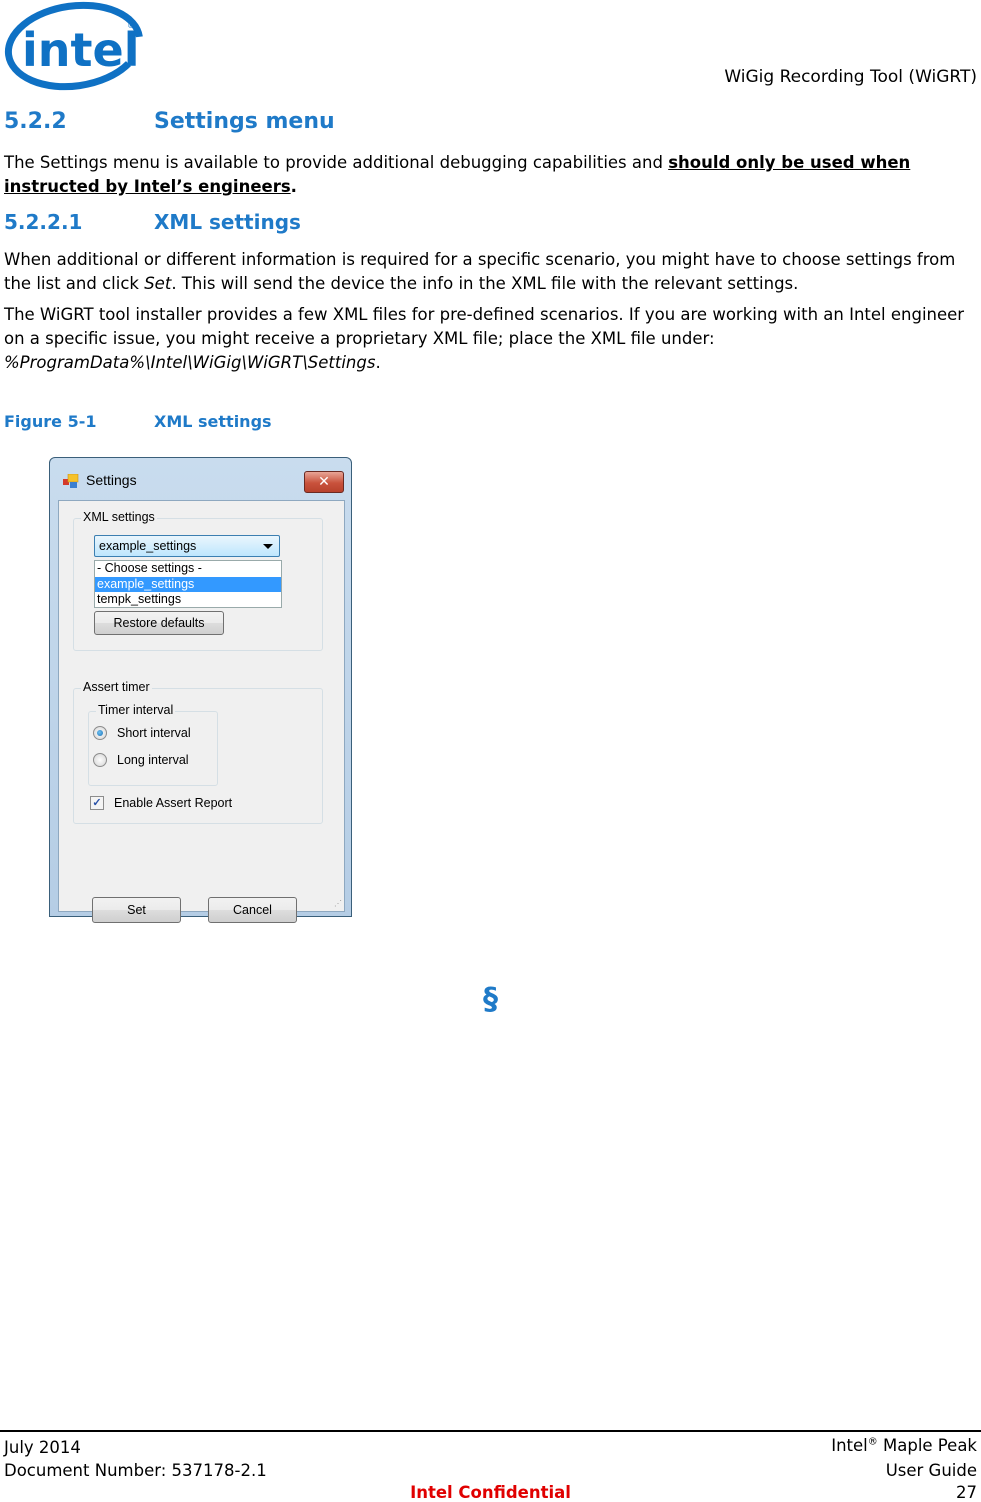 The width and height of the screenshot is (981, 1502). I want to click on intel-logo-text: intel, so click(80, 50).